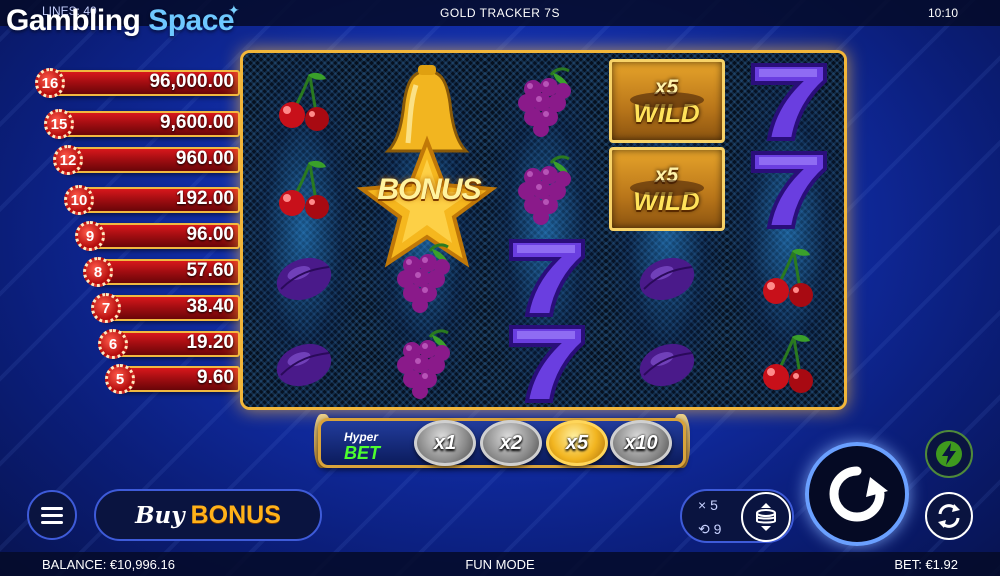 The image size is (1000, 576). Describe the element at coordinates (113, 344) in the screenshot. I see `paytable-count-chip: 6` at that location.